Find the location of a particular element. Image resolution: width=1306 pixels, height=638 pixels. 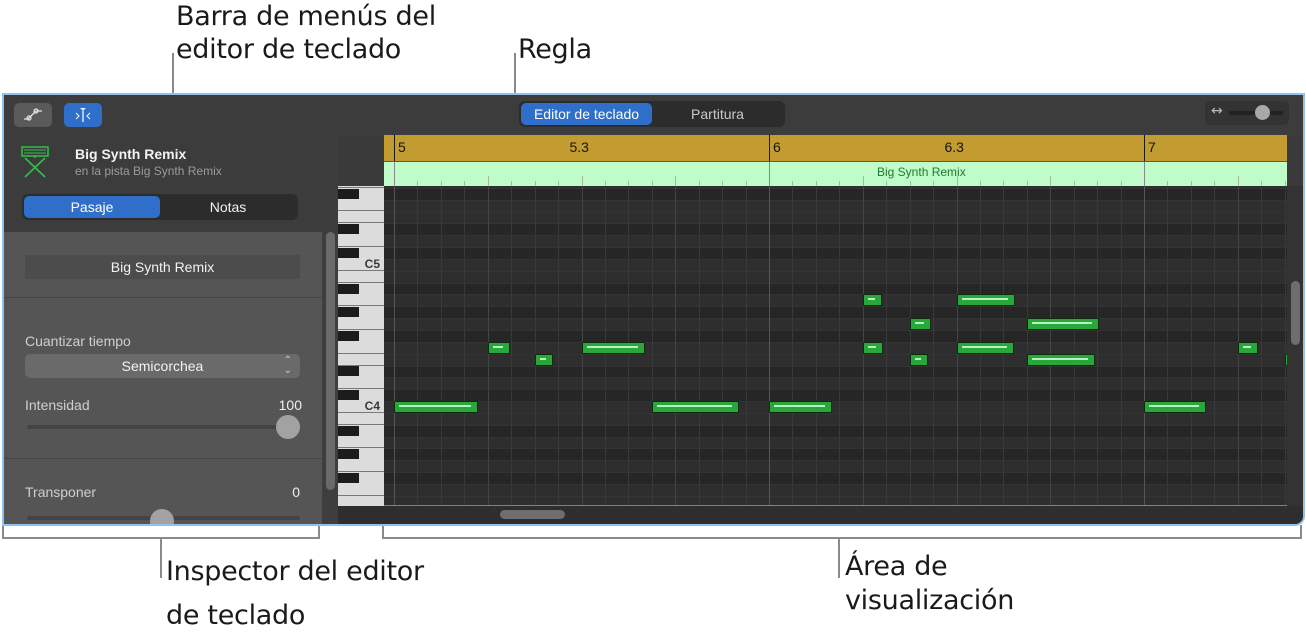

bracket-inspector-r is located at coordinates (319, 531).